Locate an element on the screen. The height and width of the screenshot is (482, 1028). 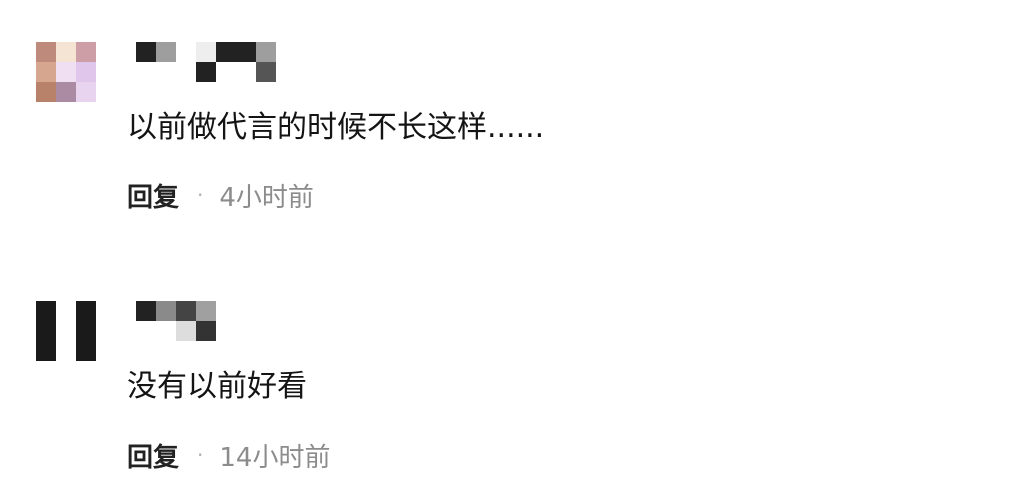
comment-meta: 回复 · 4小时前 is located at coordinates (220, 195).